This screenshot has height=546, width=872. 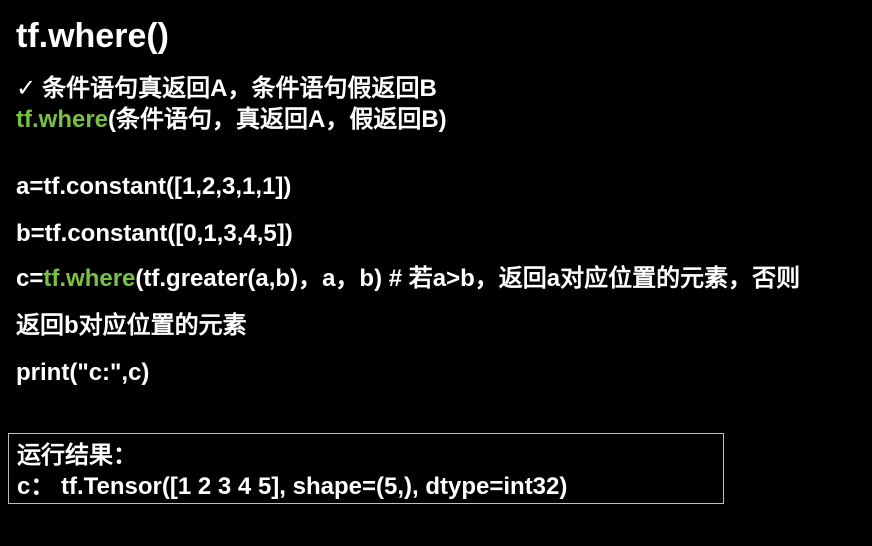 I want to click on code-line-b: b=tf.constant([0,1,3,4,5]), so click(x=154, y=233).